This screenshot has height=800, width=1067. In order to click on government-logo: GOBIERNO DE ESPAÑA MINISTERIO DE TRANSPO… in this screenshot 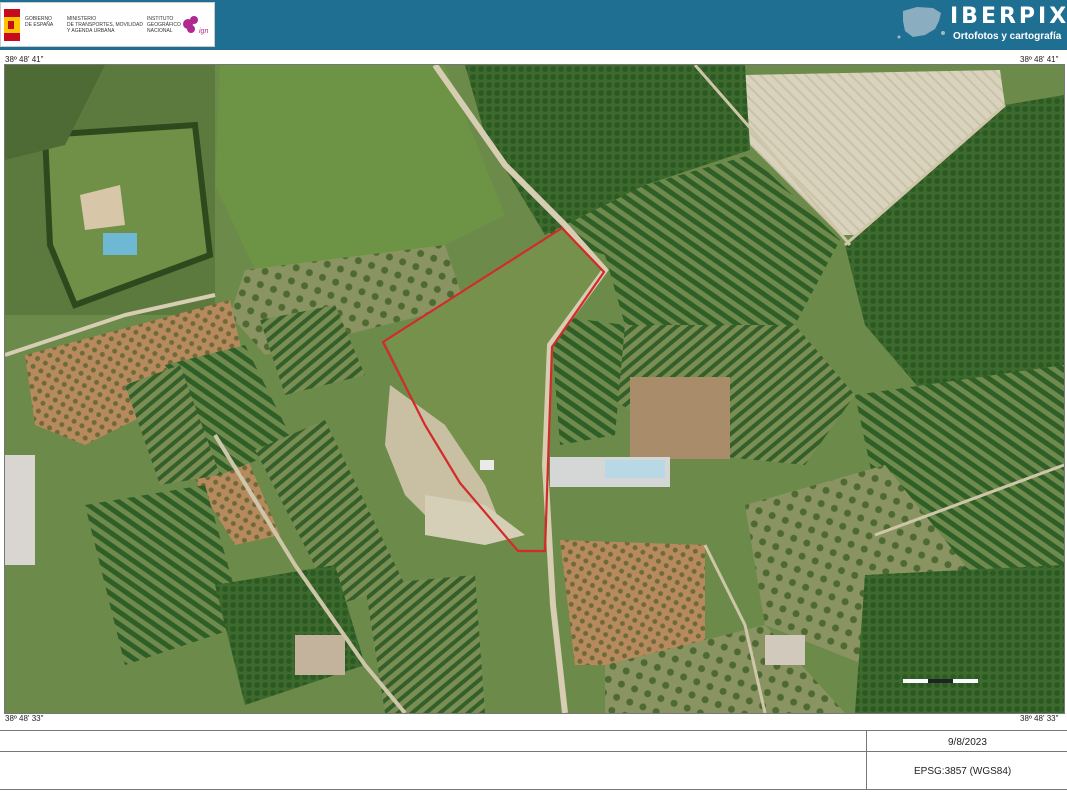, I will do `click(107, 24)`.